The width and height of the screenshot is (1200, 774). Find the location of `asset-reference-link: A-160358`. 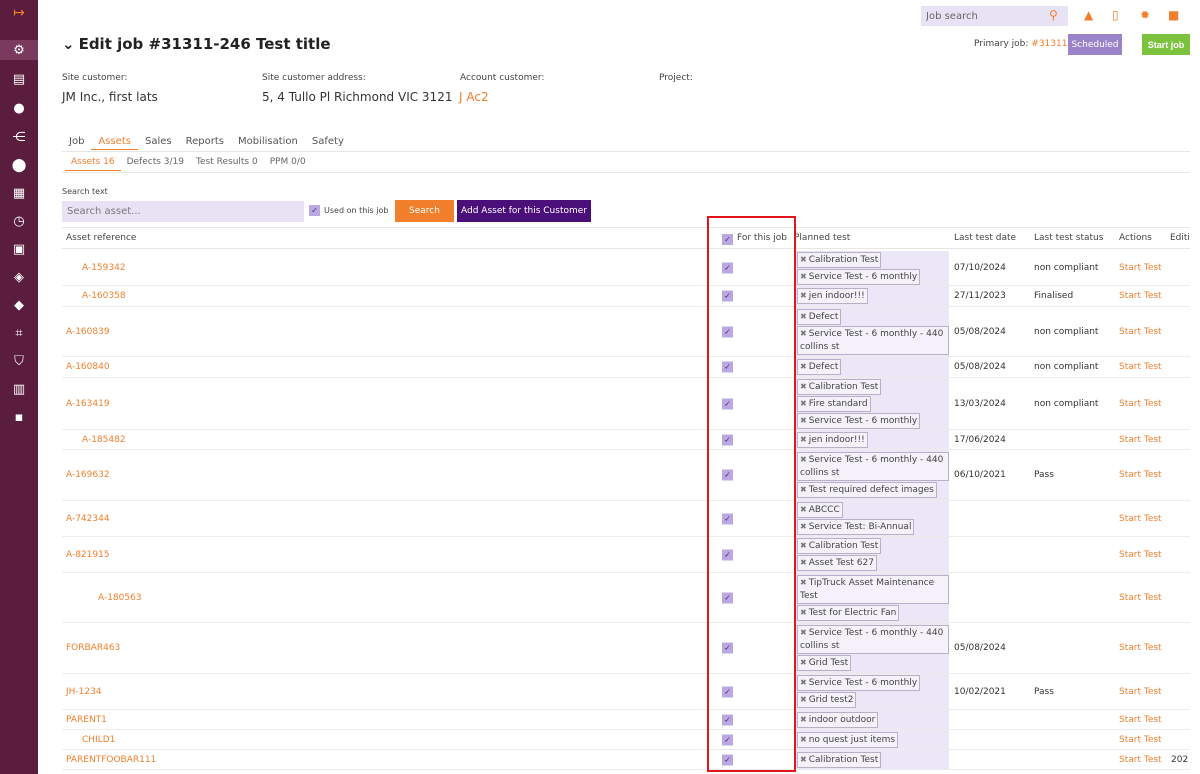

asset-reference-link: A-160358 is located at coordinates (104, 296).